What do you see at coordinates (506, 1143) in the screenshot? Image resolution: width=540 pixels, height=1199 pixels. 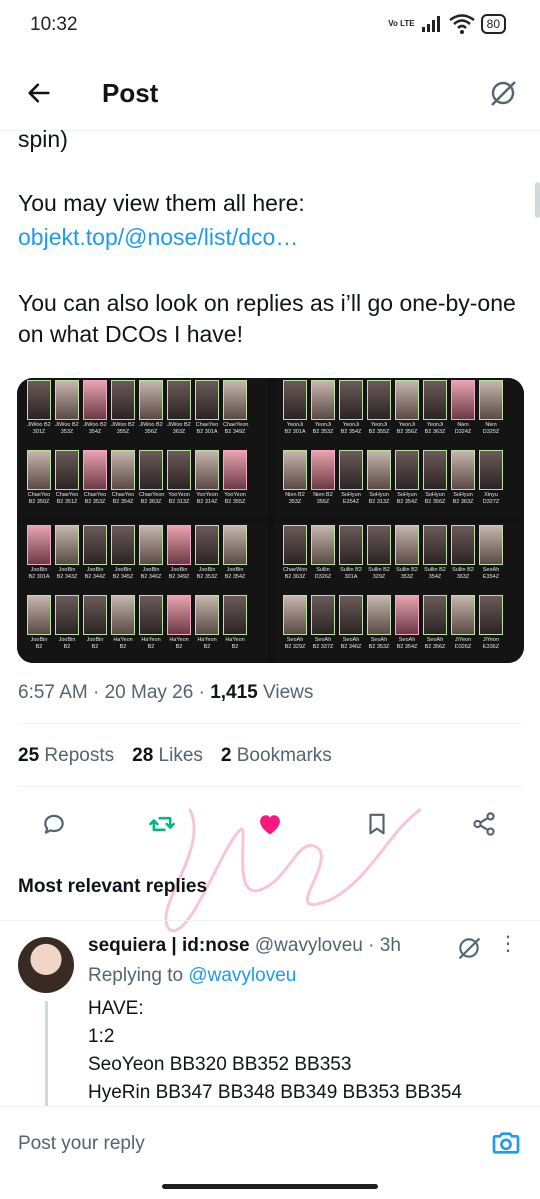 I see `camera-icon` at bounding box center [506, 1143].